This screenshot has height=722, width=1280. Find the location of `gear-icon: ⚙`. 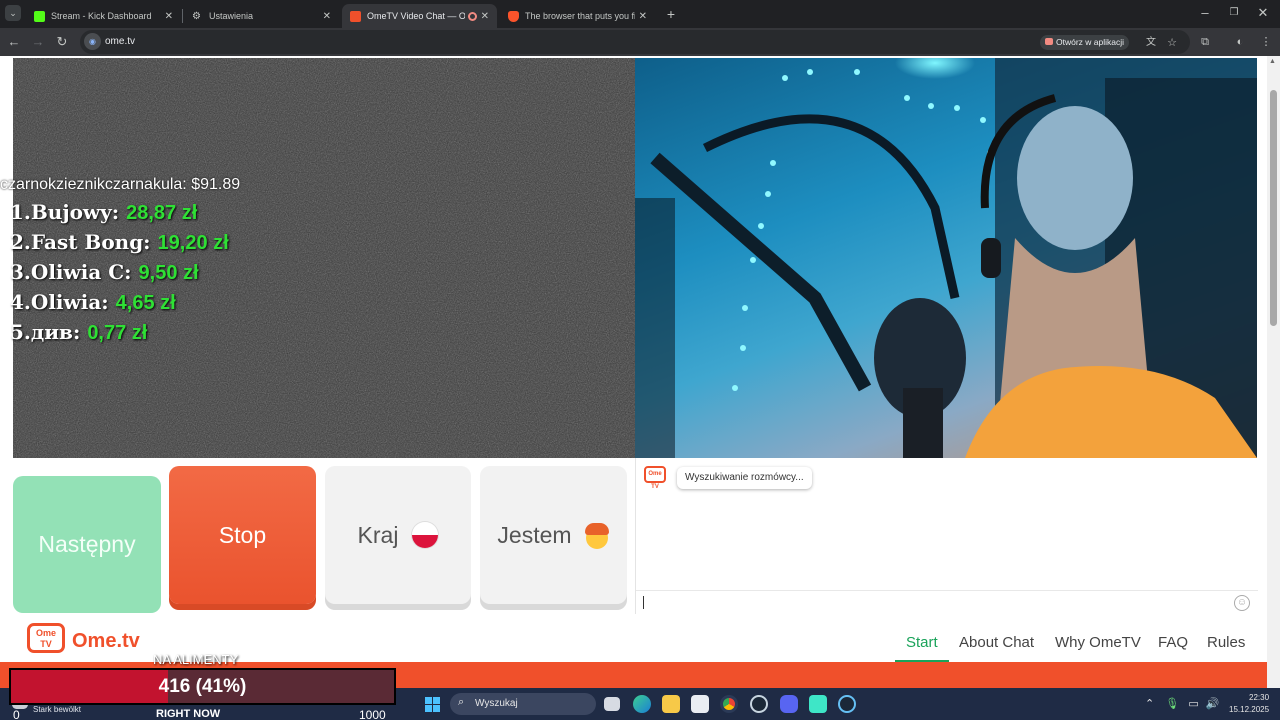

gear-icon: ⚙ is located at coordinates (196, 16).